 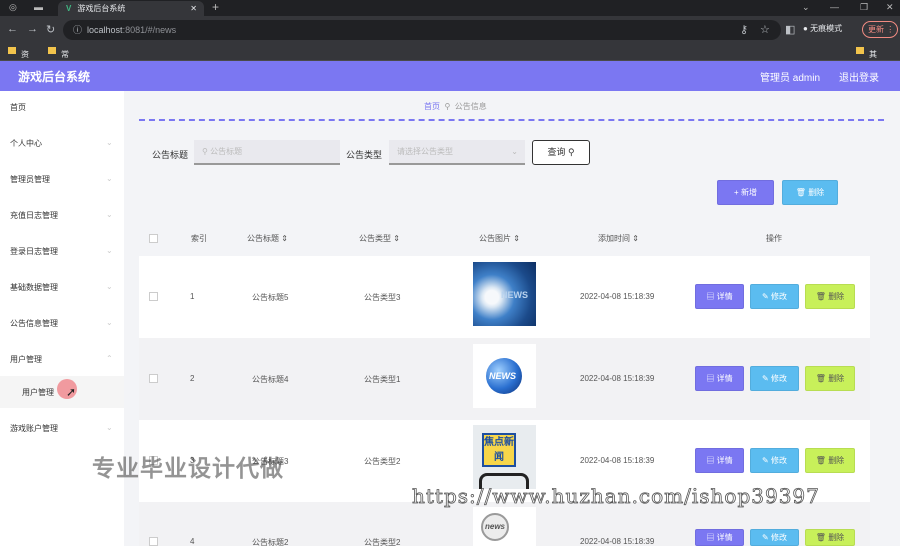 I want to click on title-search-input: ⚲ 公告标题, so click(x=267, y=152).